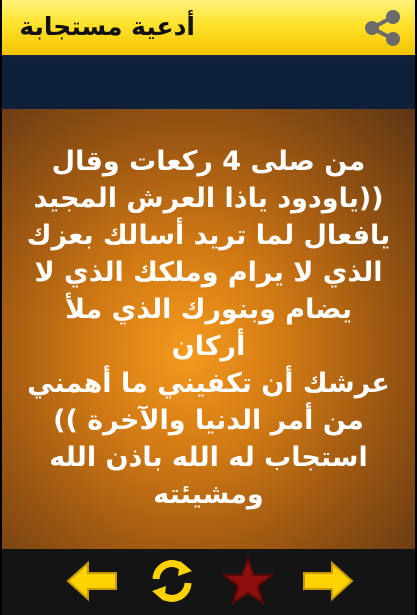  I want to click on title-bar: أدعية مستجابة, so click(208, 28).